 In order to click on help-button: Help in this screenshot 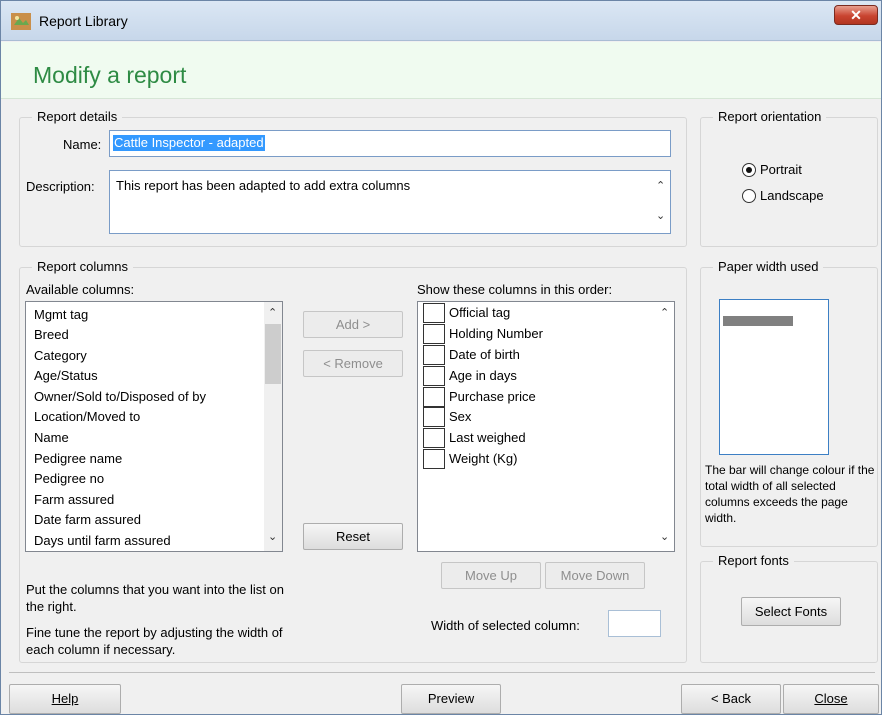, I will do `click(65, 699)`.